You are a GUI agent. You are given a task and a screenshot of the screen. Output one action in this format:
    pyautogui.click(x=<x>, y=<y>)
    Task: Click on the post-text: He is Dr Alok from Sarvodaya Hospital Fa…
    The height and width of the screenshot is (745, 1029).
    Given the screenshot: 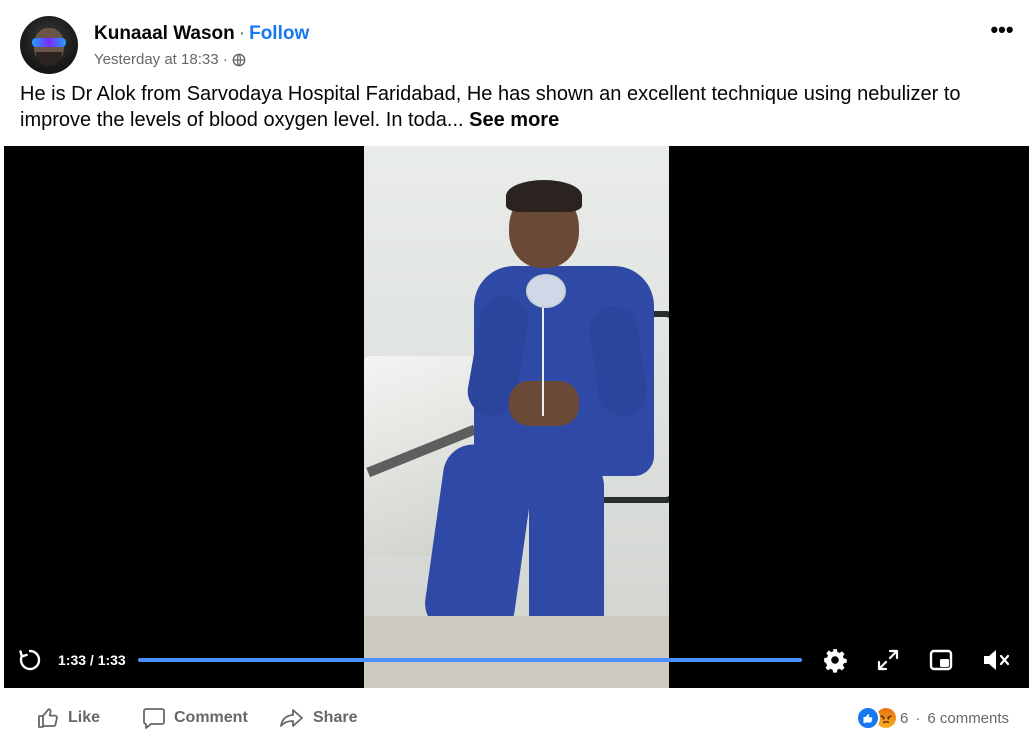 What is the action you would take?
    pyautogui.click(x=520, y=107)
    